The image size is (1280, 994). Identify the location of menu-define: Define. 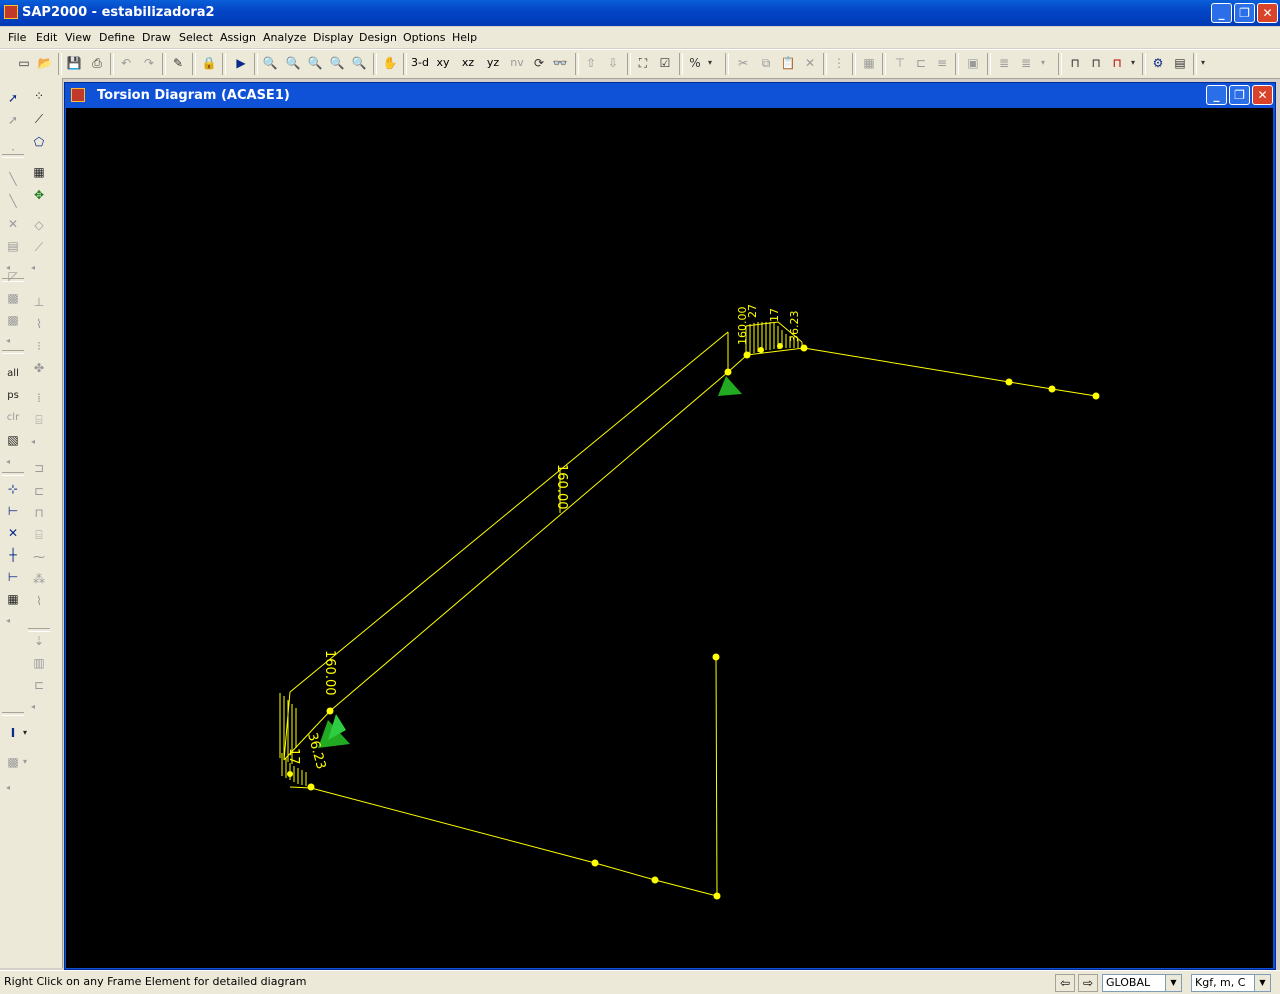
(117, 37).